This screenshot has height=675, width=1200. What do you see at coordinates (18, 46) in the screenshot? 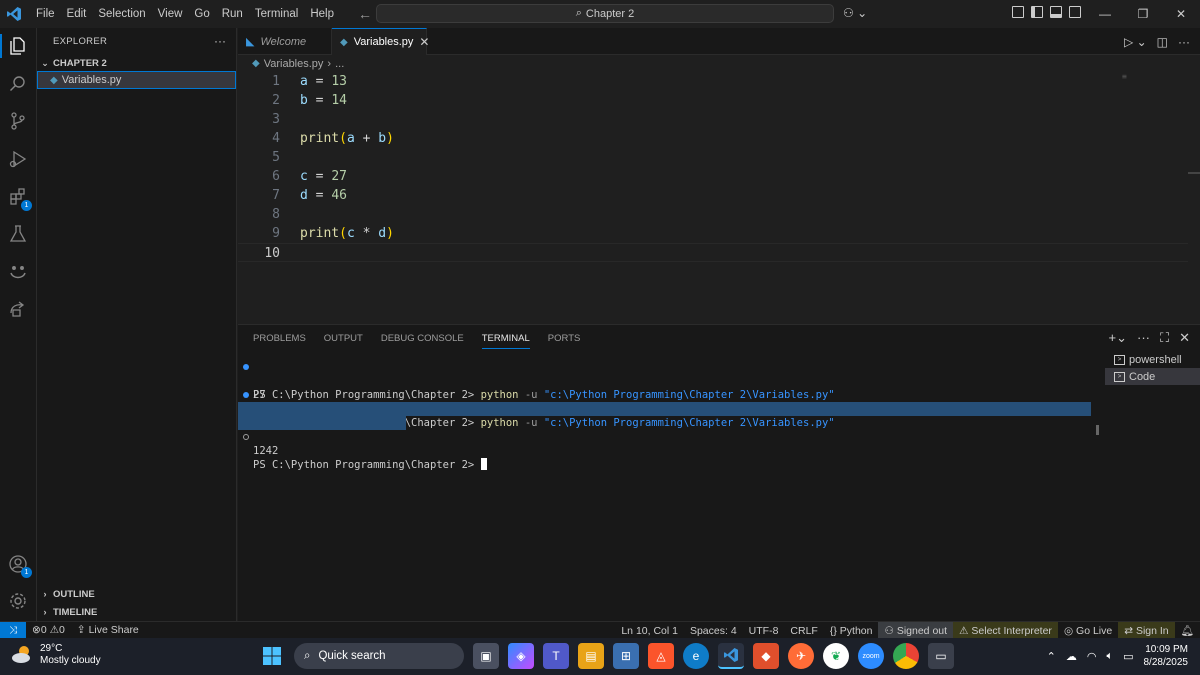
I see `explorer-icon` at bounding box center [18, 46].